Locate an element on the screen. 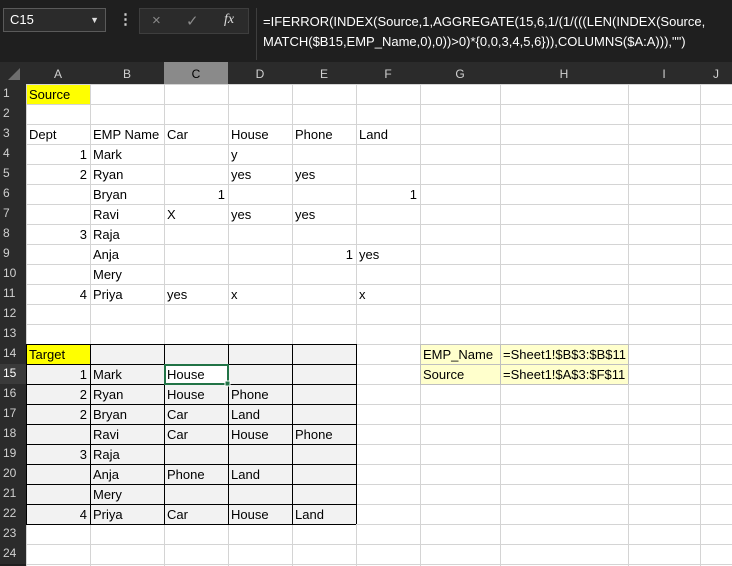 The width and height of the screenshot is (732, 566). cell-b21: Mery is located at coordinates (107, 495).